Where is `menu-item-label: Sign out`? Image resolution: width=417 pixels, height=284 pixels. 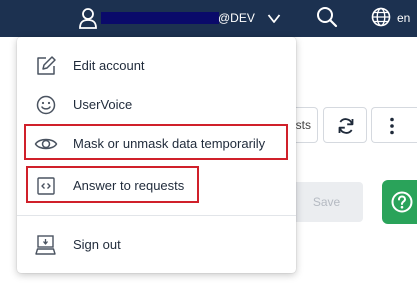
menu-item-label: Sign out is located at coordinates (97, 244).